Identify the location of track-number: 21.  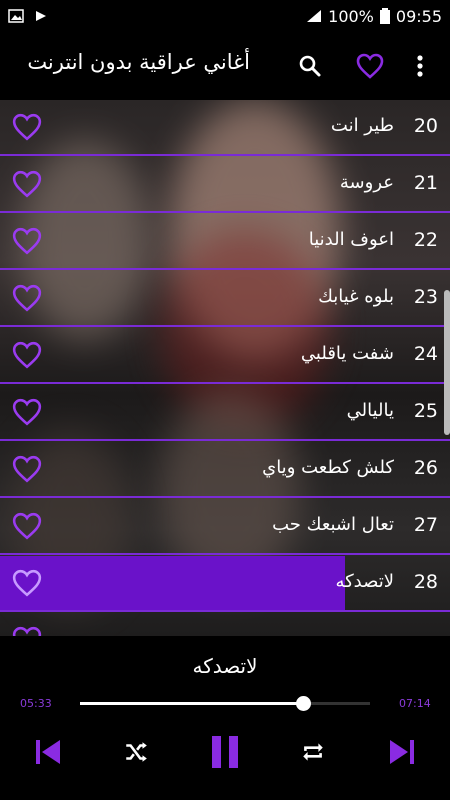
(425, 183).